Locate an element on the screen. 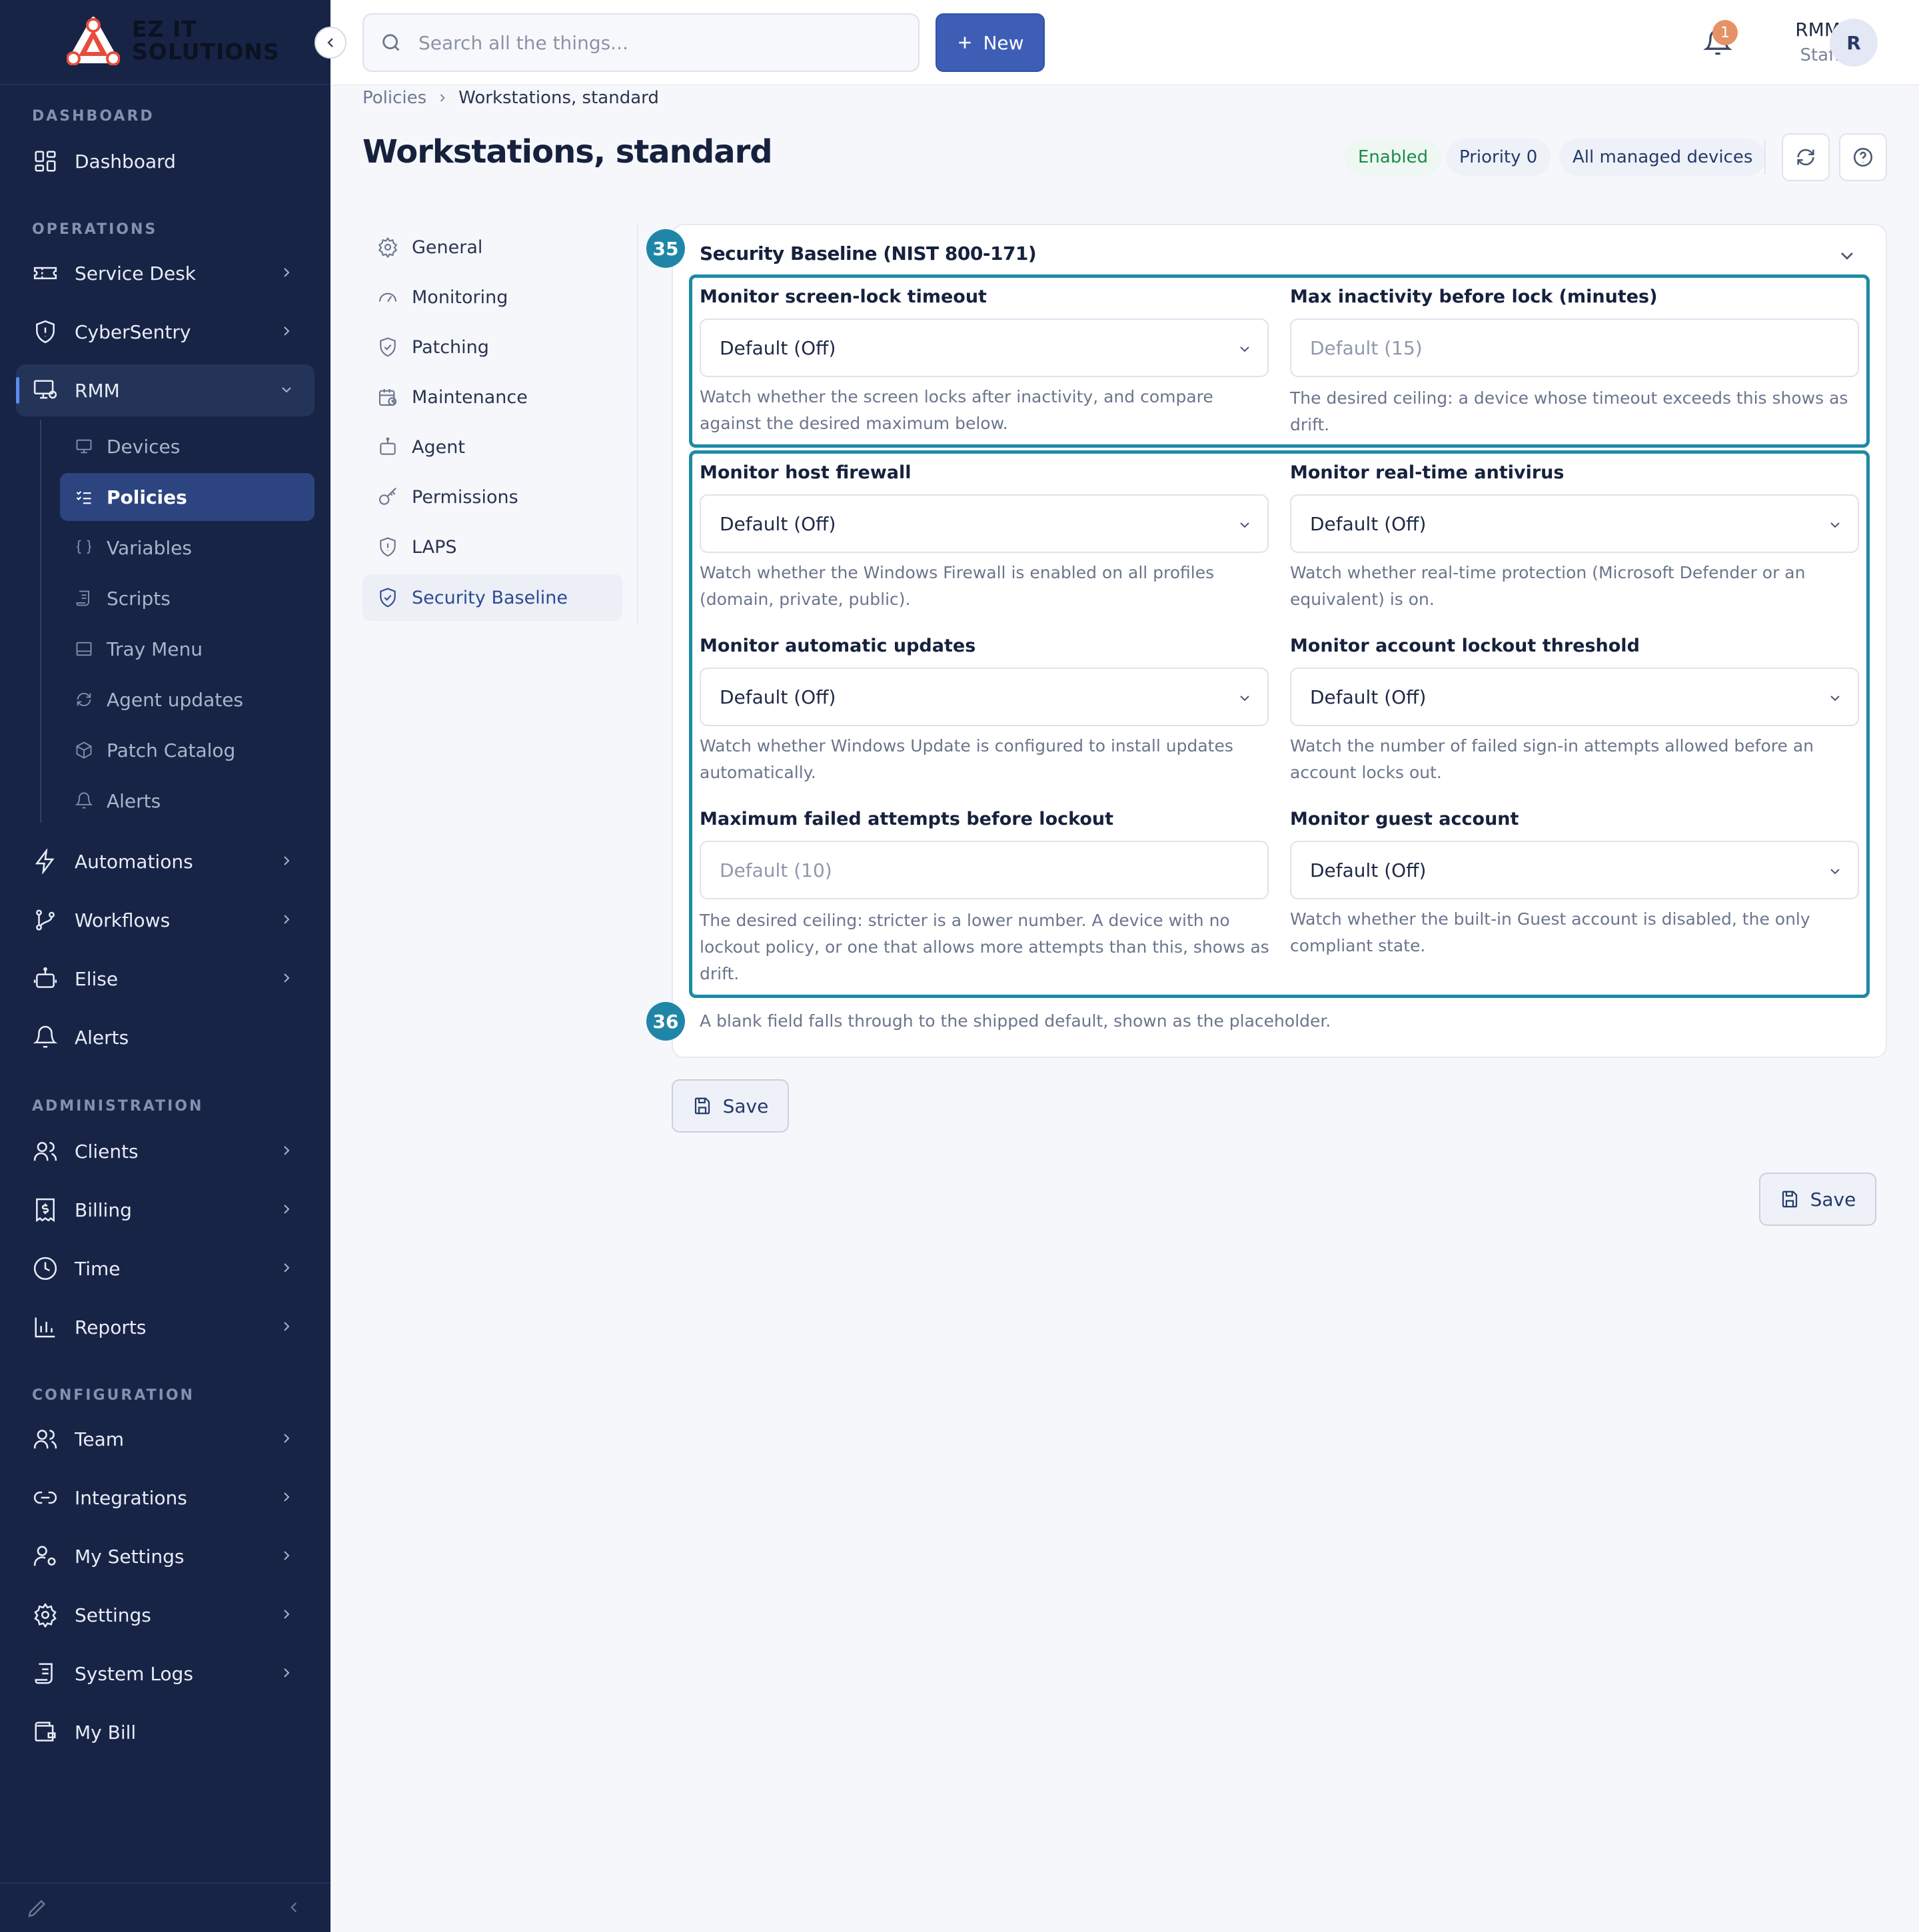  tab-monitoring: Monitoring is located at coordinates (492, 297).